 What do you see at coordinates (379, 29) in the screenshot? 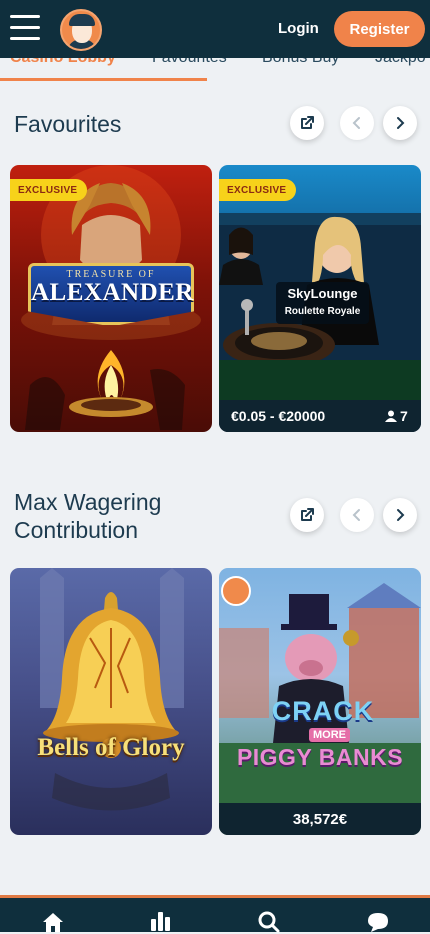
I see `register-button: Register` at bounding box center [379, 29].